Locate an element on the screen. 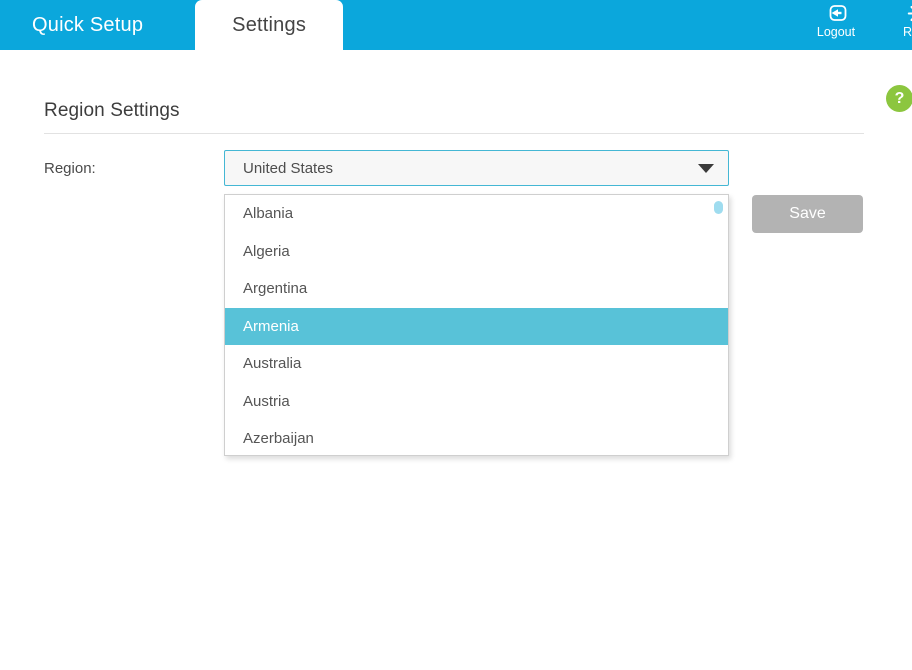 The width and height of the screenshot is (912, 670). dropdown-option: Armenia is located at coordinates (476, 326).